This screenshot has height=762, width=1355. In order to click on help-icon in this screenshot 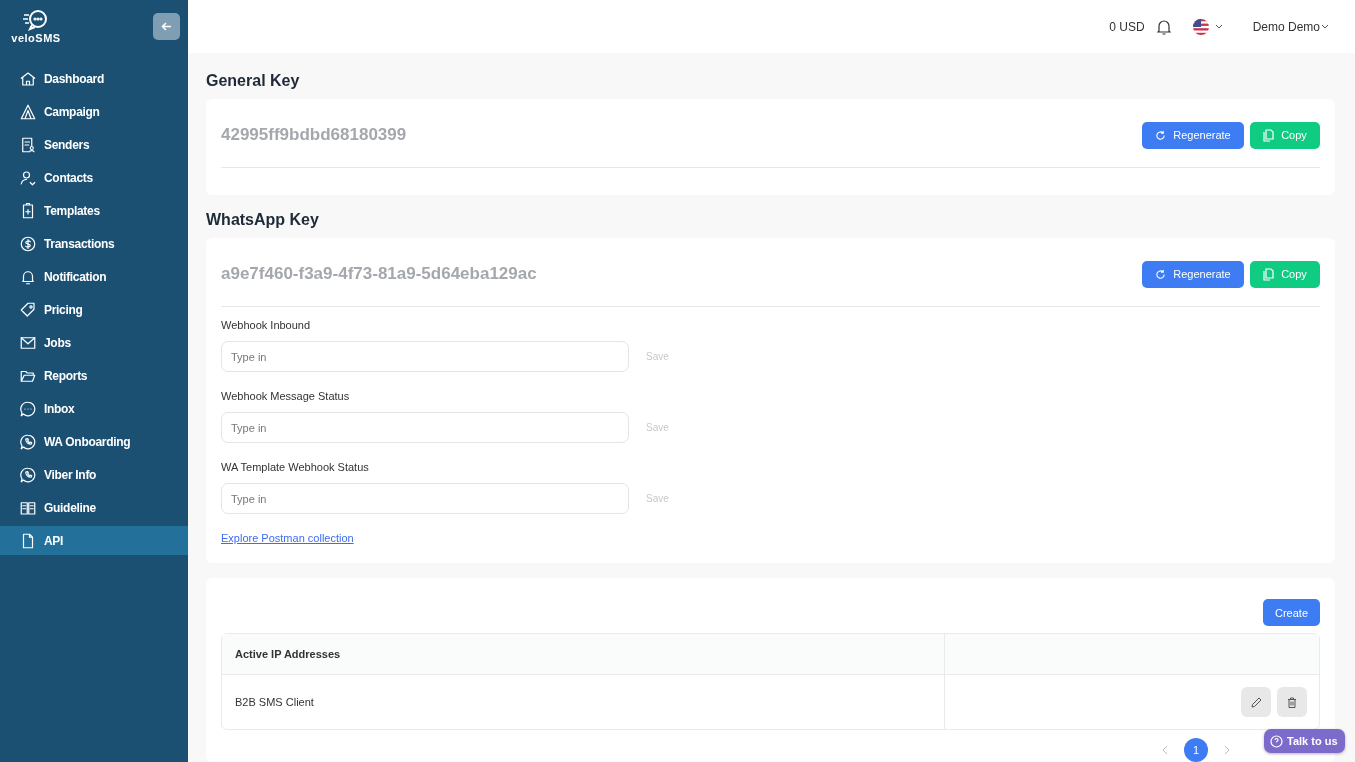, I will do `click(1276, 741)`.